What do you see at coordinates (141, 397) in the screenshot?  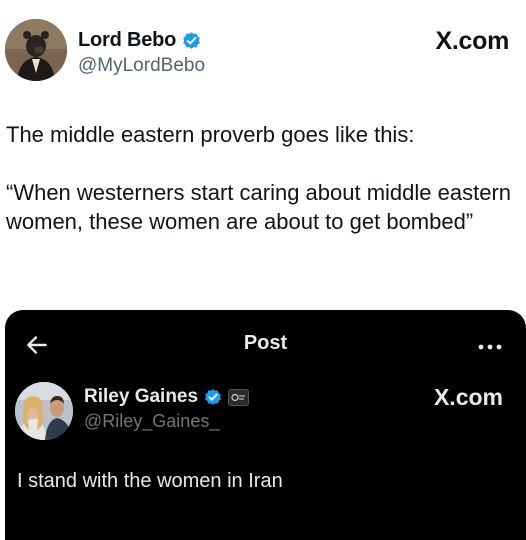 I see `inner-display-name: Riley Gaines` at bounding box center [141, 397].